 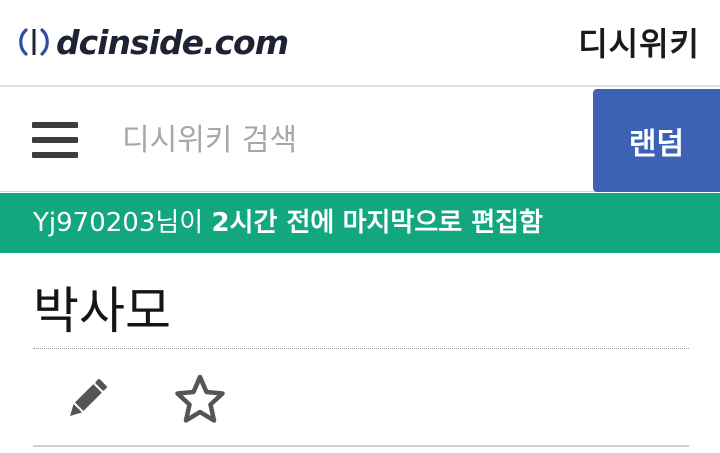 I want to click on logo-text: dcinside.com, so click(x=172, y=42).